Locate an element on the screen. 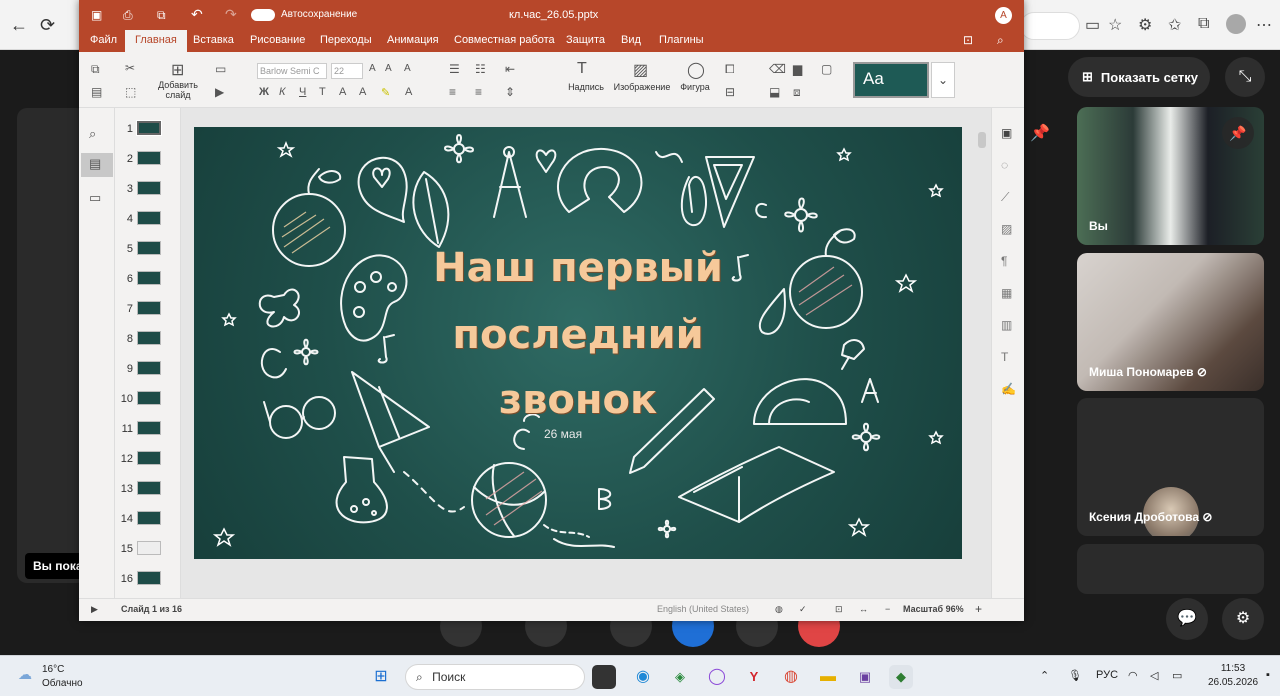 This screenshot has width=1280, height=696. image-label: Изображение is located at coordinates (642, 87).